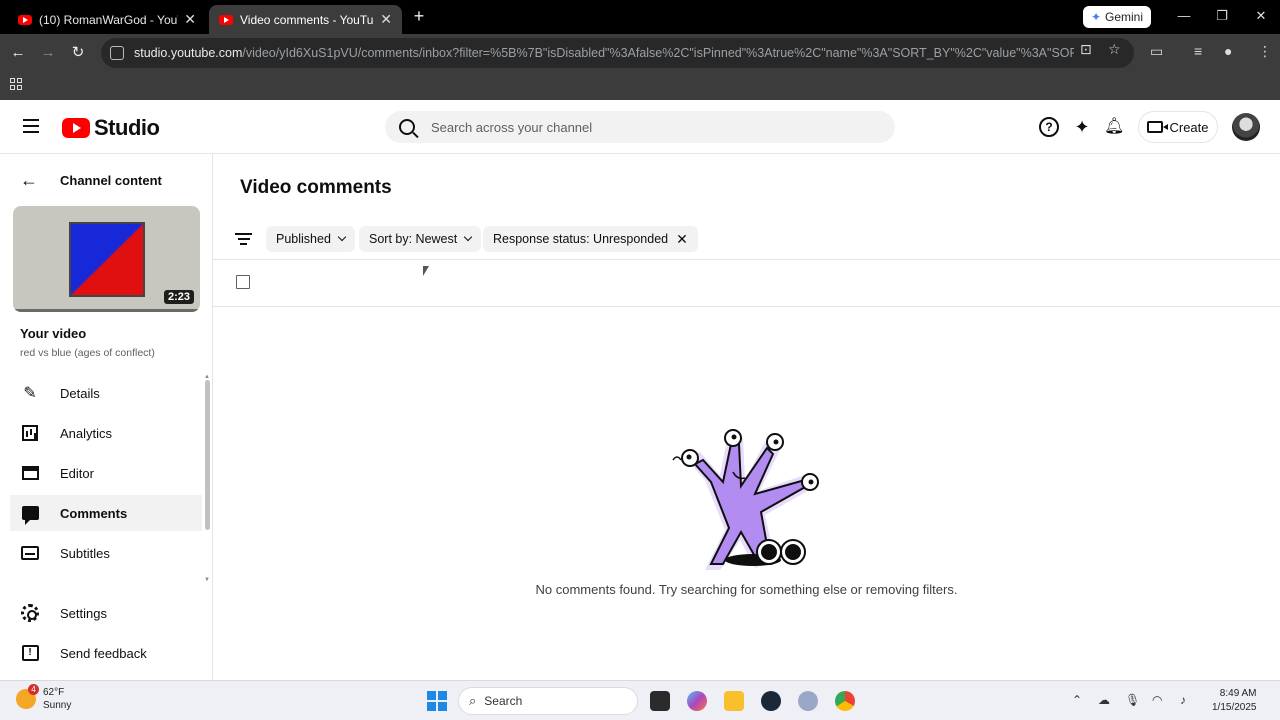 Image resolution: width=1280 pixels, height=720 pixels. Describe the element at coordinates (243, 239) in the screenshot. I see `filter-icon` at that location.